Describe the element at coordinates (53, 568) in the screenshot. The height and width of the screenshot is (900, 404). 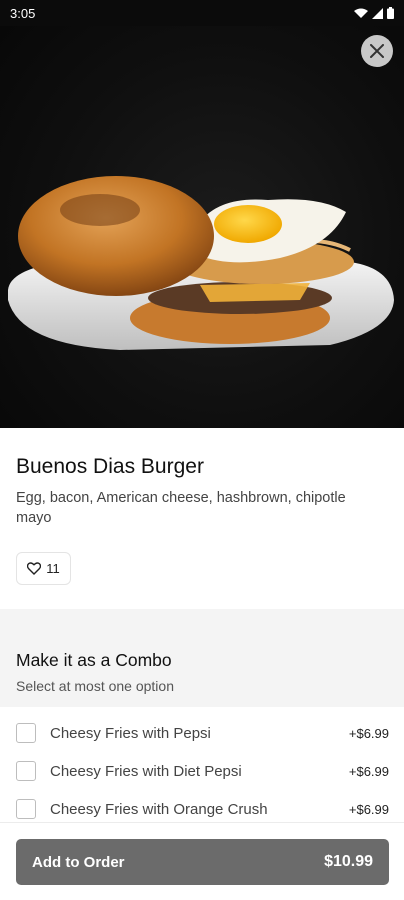
I see `like-count: 11` at that location.